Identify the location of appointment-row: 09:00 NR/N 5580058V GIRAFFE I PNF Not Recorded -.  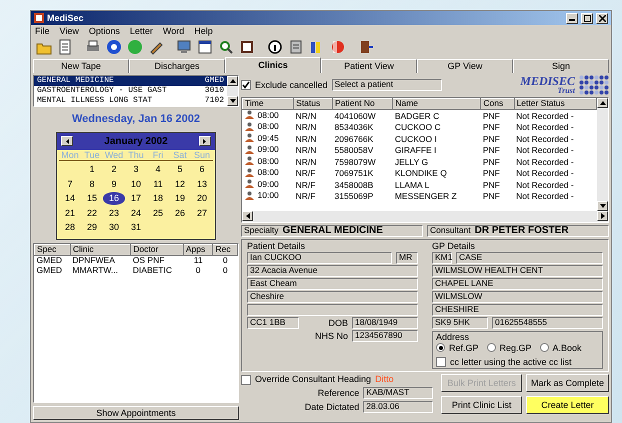
(419, 150).